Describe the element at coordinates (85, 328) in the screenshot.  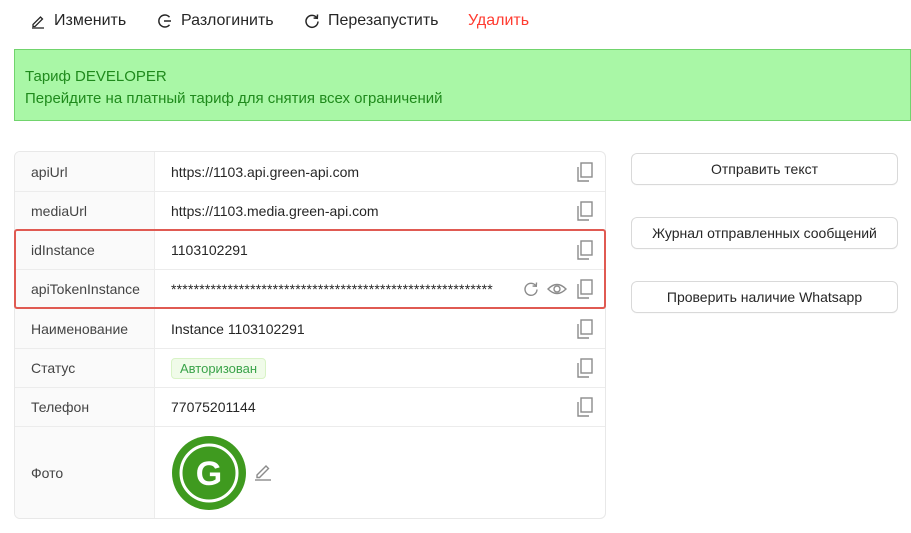
I see `row-label: Наименование` at that location.